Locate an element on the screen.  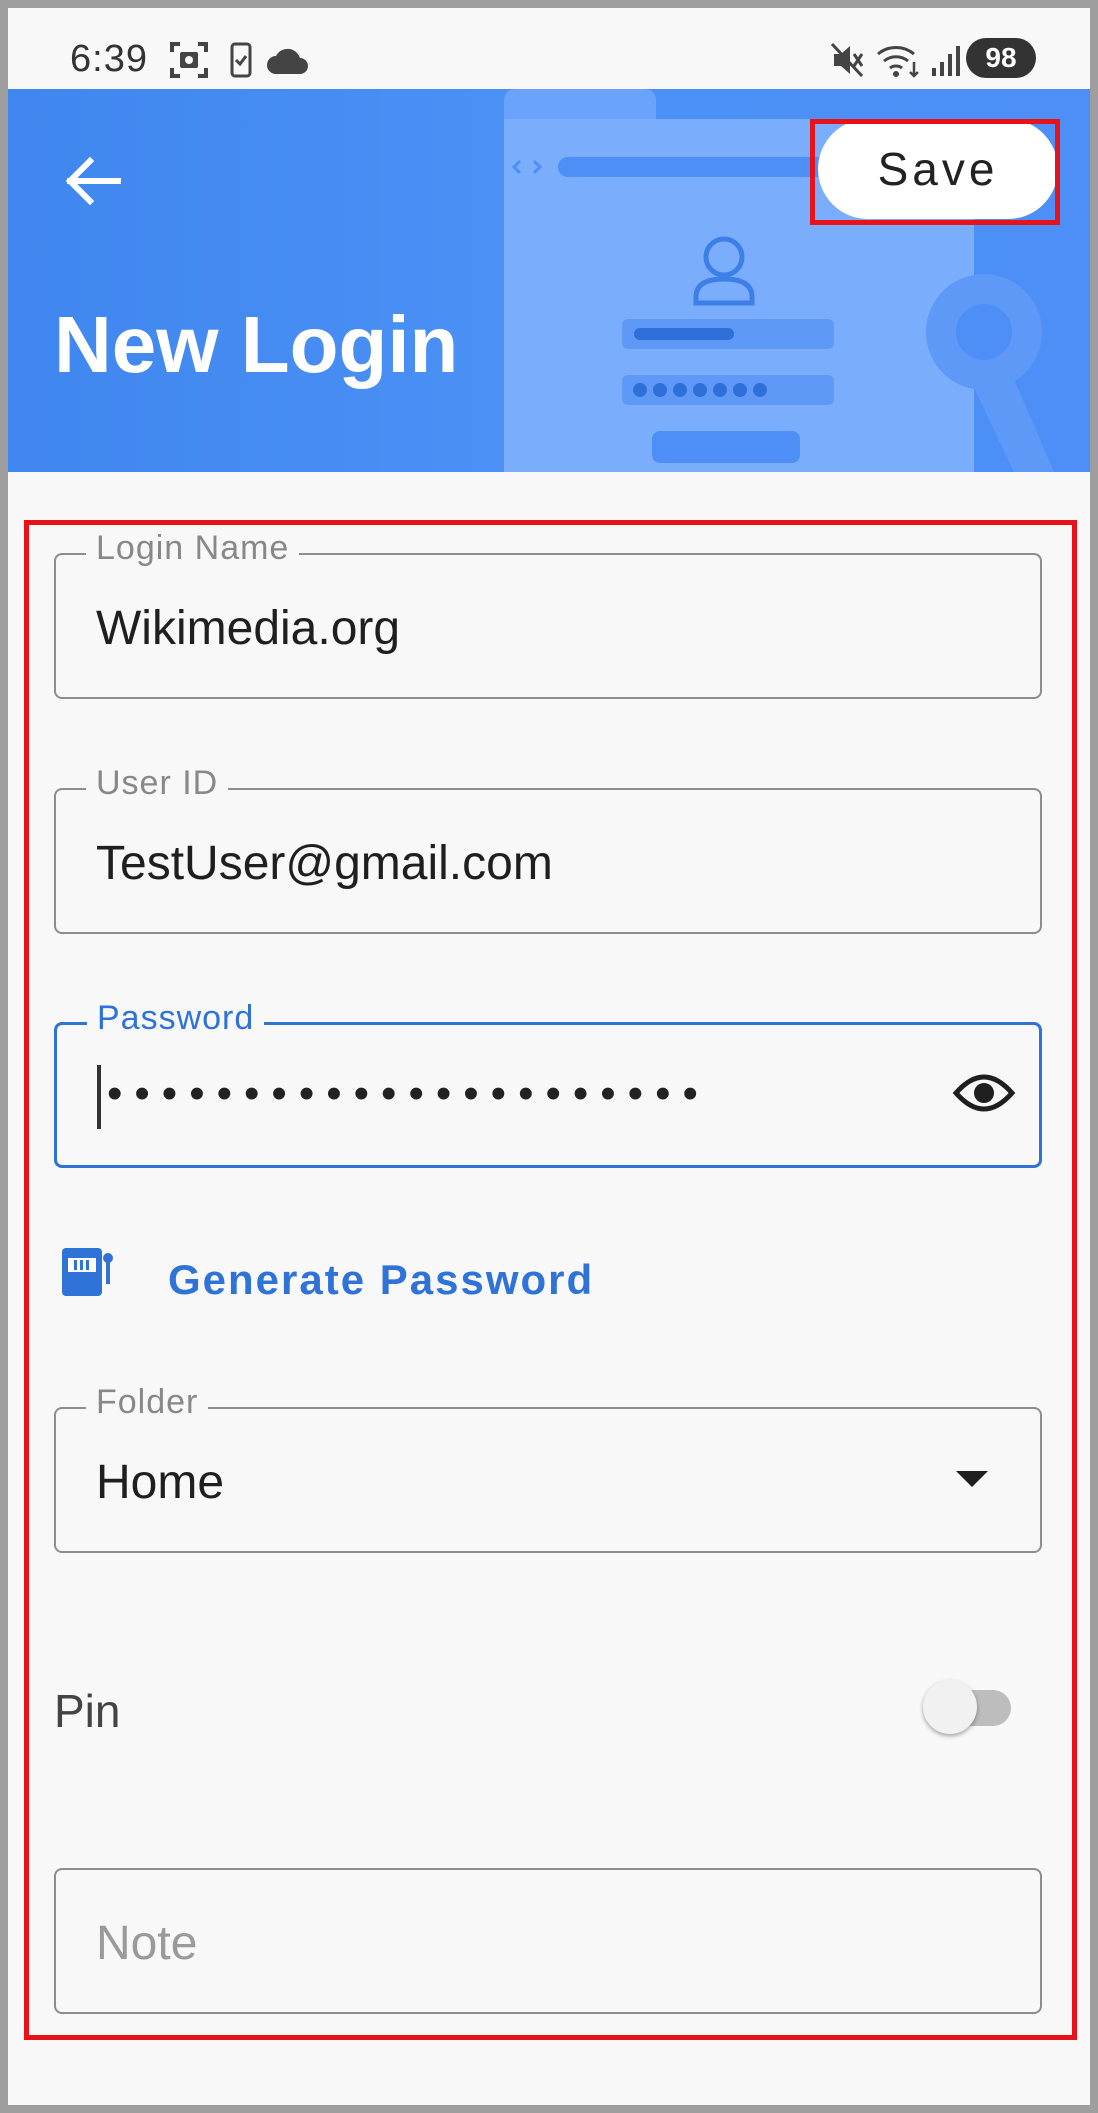
generate-password-label: Generate Password is located at coordinates (381, 1279).